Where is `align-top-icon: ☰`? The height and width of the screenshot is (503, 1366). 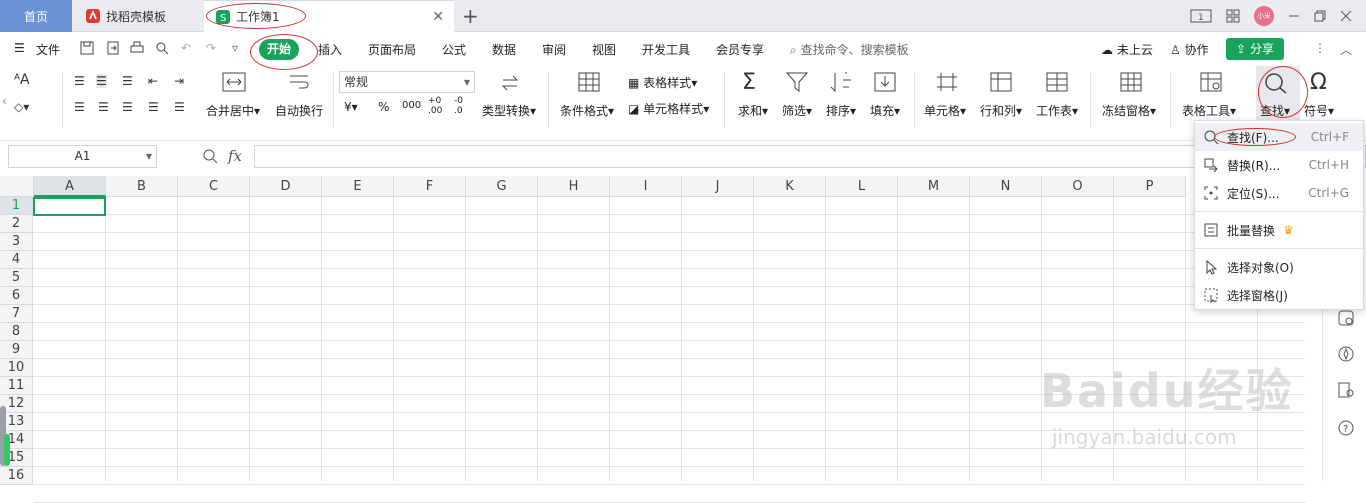
align-top-icon: ☰ is located at coordinates (79, 81).